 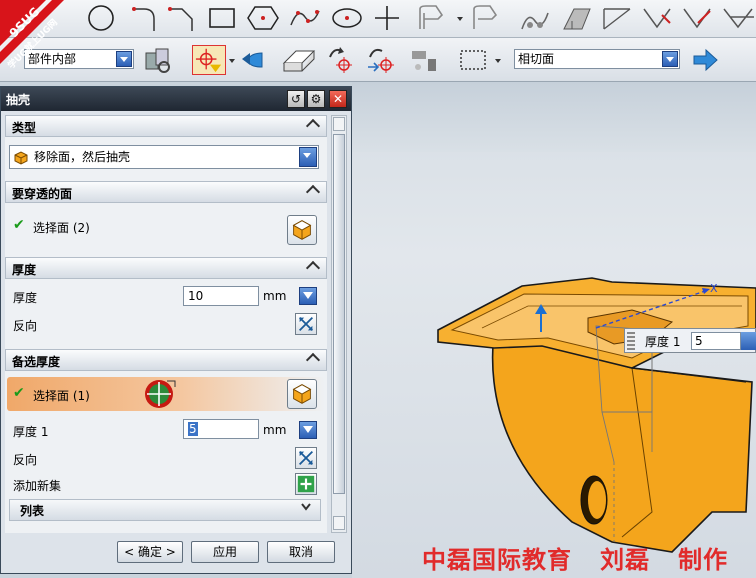 I want to click on pattern-curve-icon, so click(x=486, y=18).